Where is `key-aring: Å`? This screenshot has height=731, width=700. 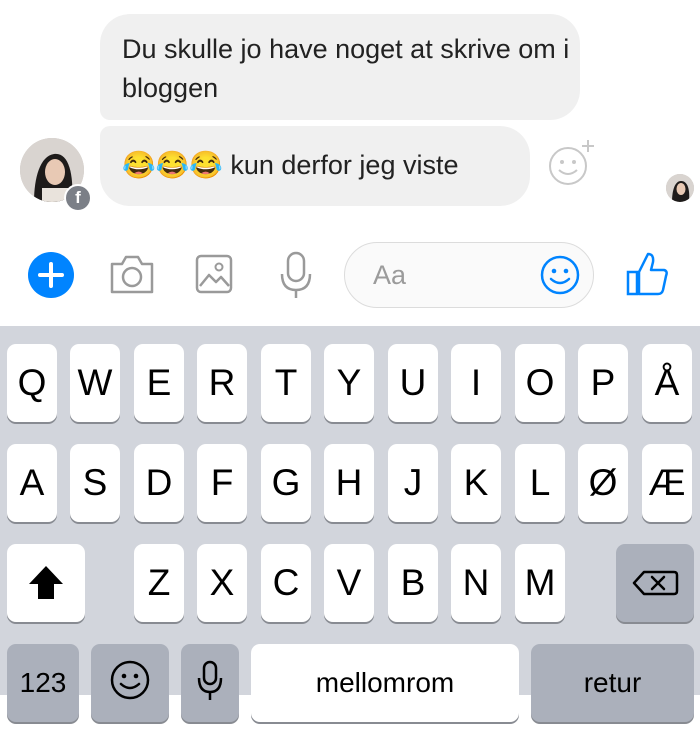
key-aring: Å is located at coordinates (667, 383).